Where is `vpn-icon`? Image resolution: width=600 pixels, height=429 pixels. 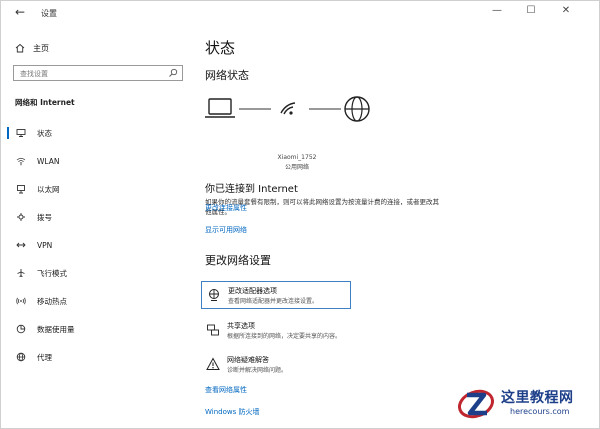 vpn-icon is located at coordinates (21, 245).